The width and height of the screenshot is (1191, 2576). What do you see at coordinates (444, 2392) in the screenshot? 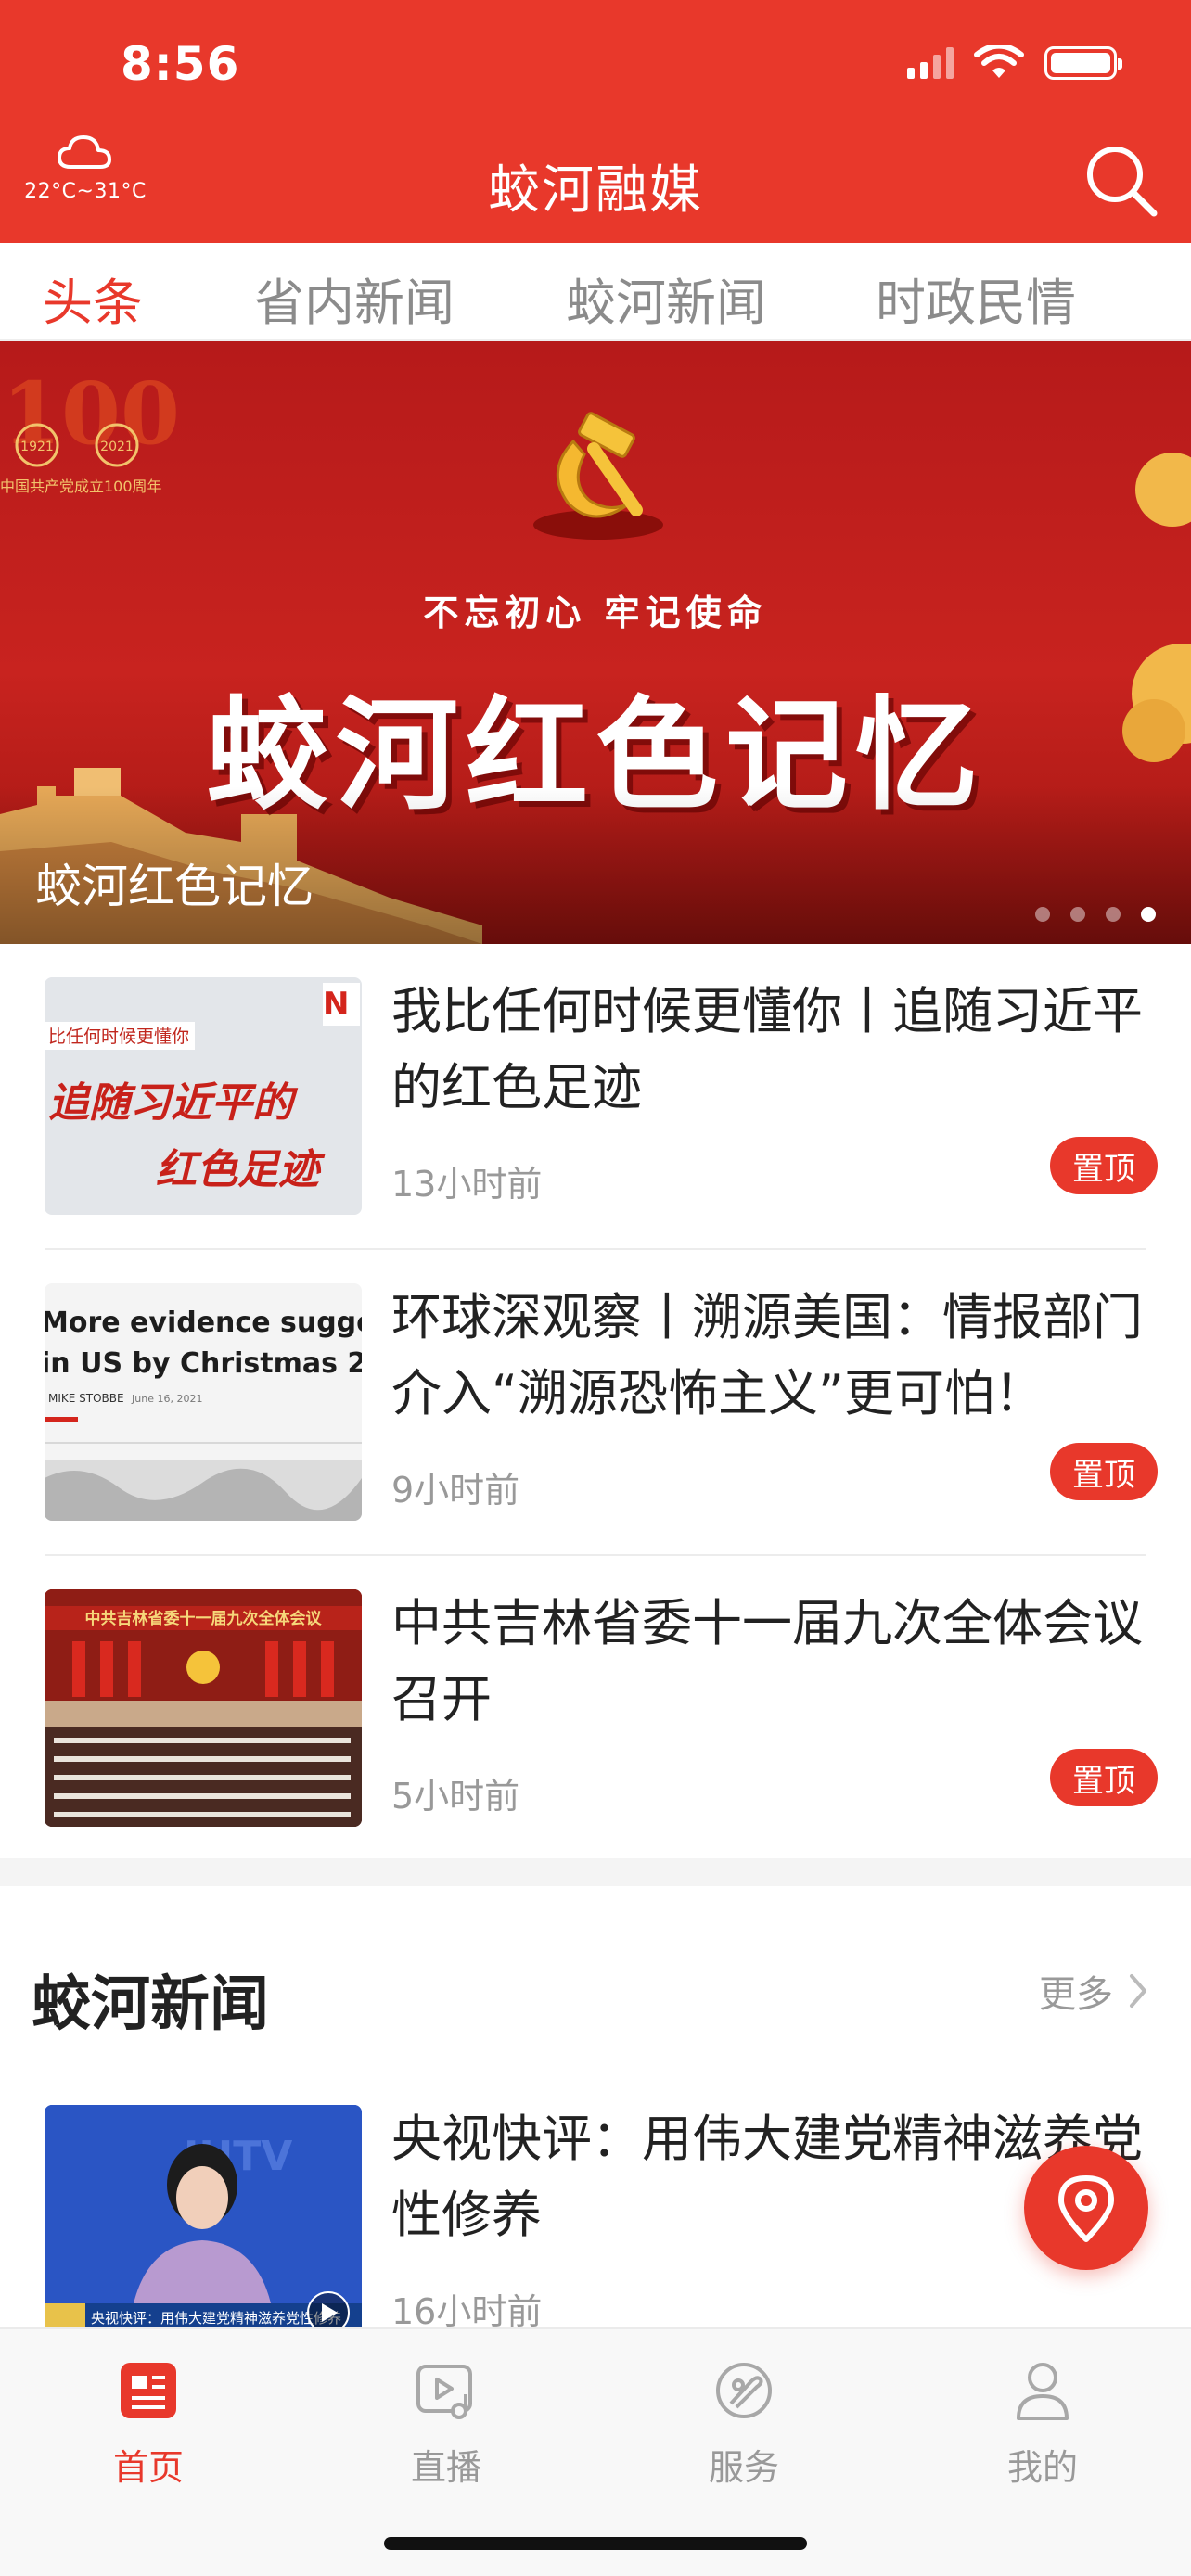
I see `live-icon` at bounding box center [444, 2392].